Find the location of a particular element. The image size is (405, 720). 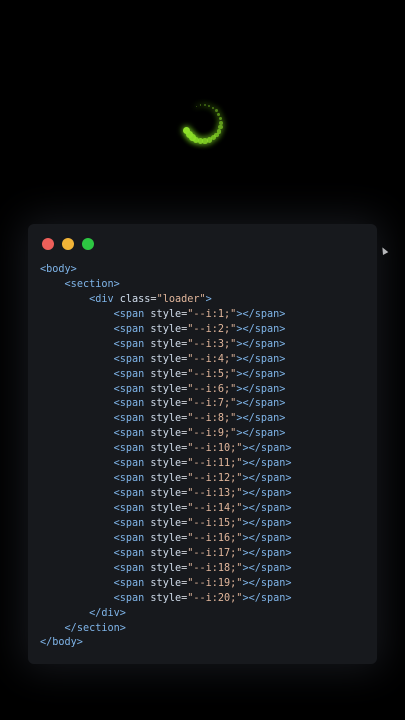

code-line: <span style="--i:4;"></span> is located at coordinates (166, 360).